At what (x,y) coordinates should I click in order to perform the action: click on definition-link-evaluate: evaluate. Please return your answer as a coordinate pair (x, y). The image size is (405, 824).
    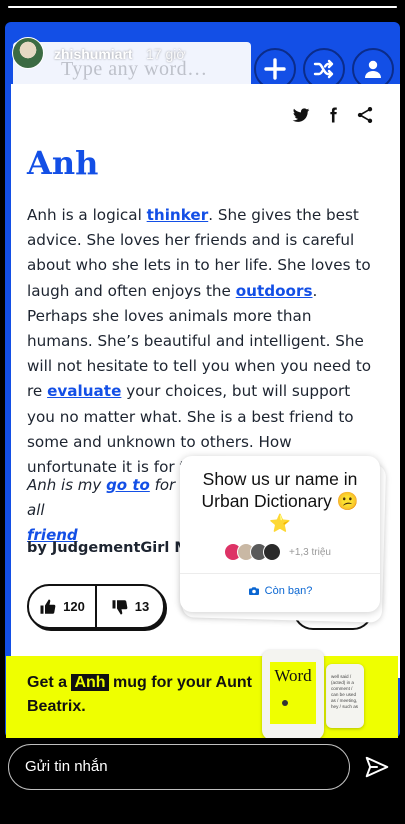
    Looking at the image, I should click on (84, 391).